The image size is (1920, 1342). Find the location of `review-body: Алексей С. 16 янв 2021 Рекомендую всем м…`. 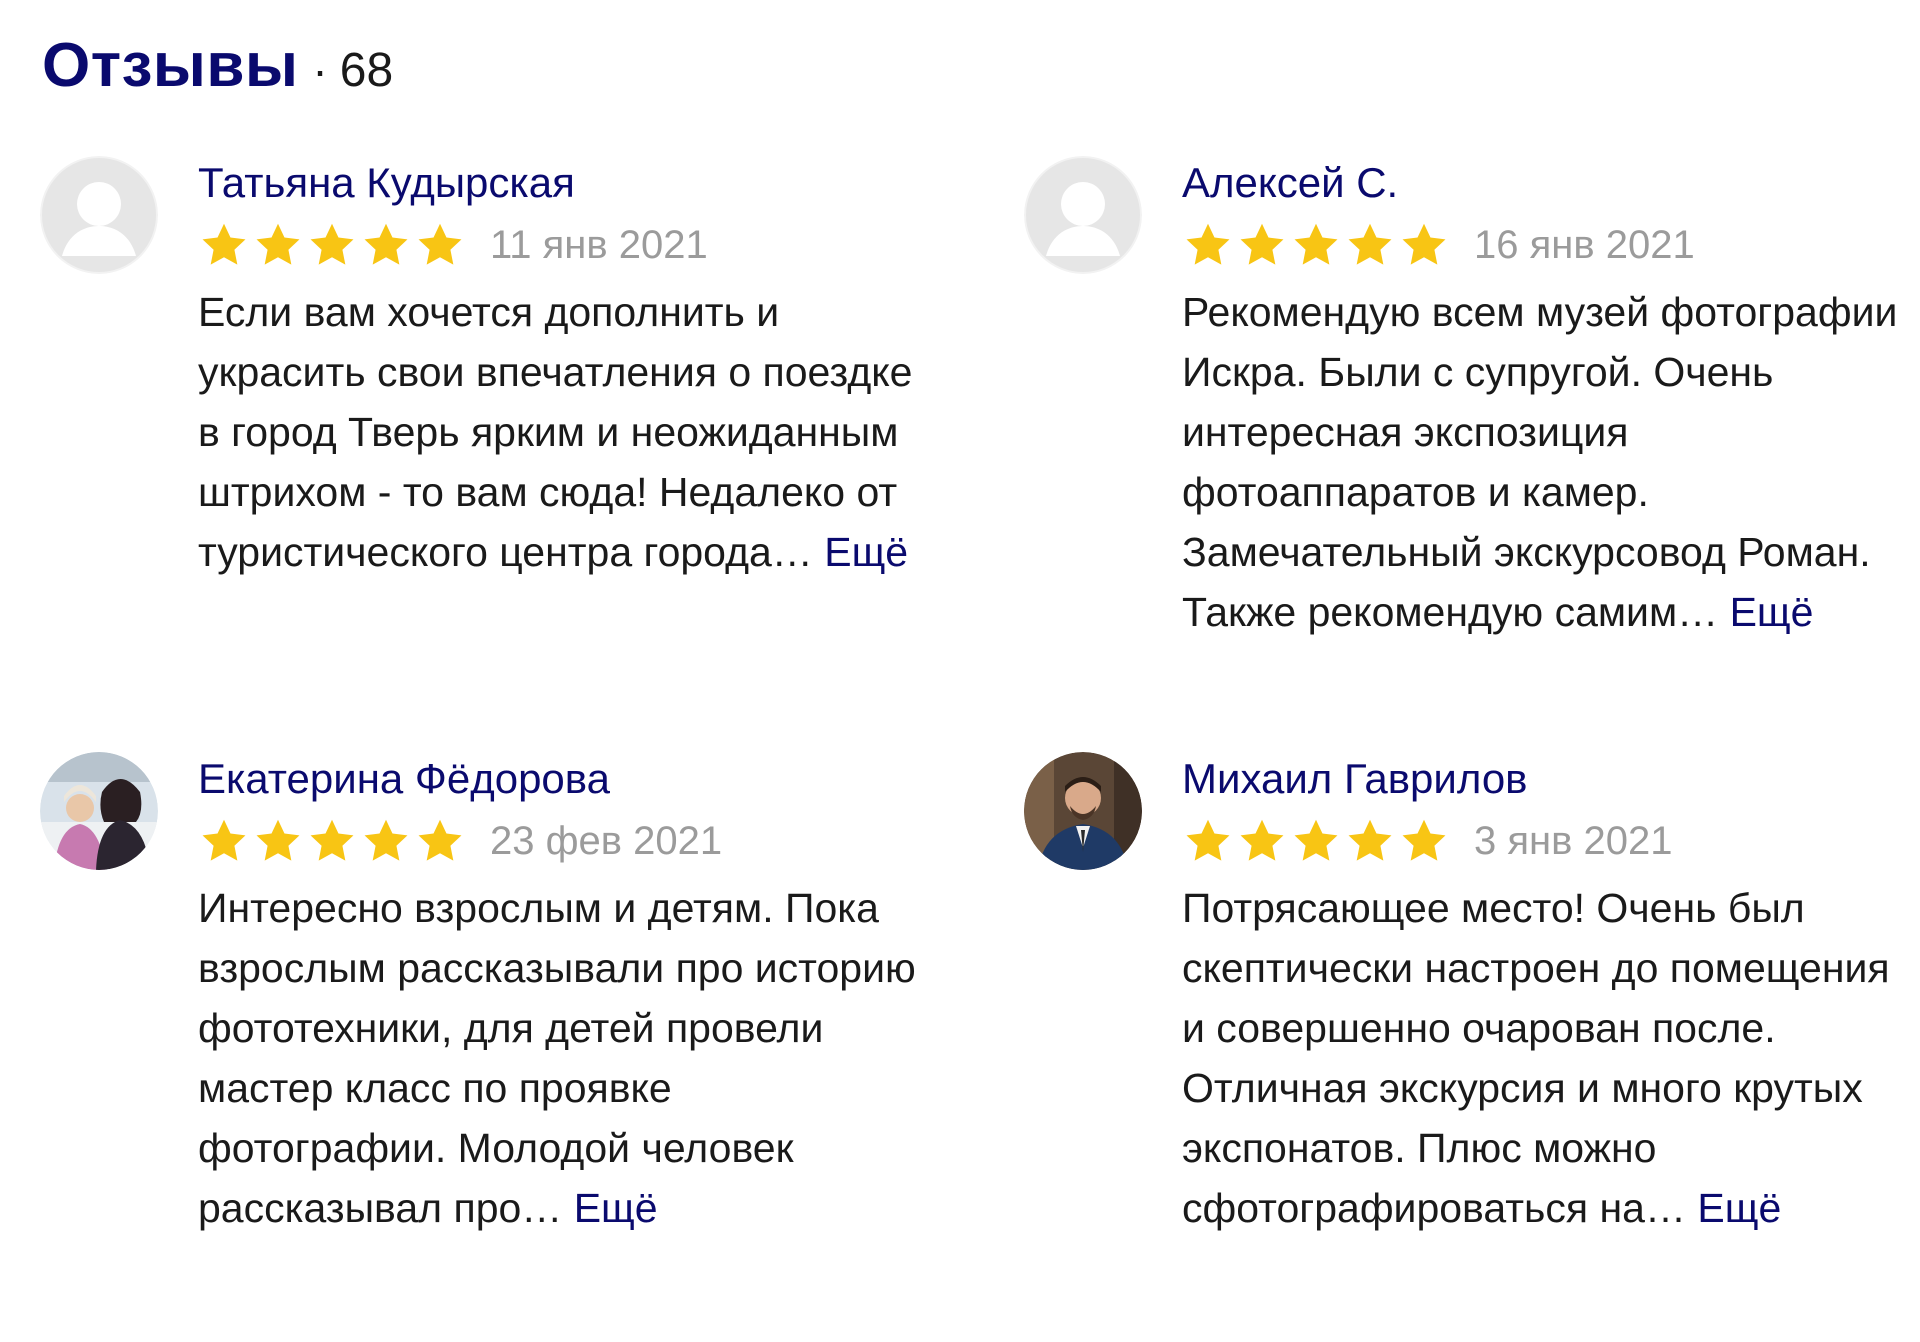

review-body: Алексей С. 16 янв 2021 Рекомендую всем м… is located at coordinates (1551, 399).